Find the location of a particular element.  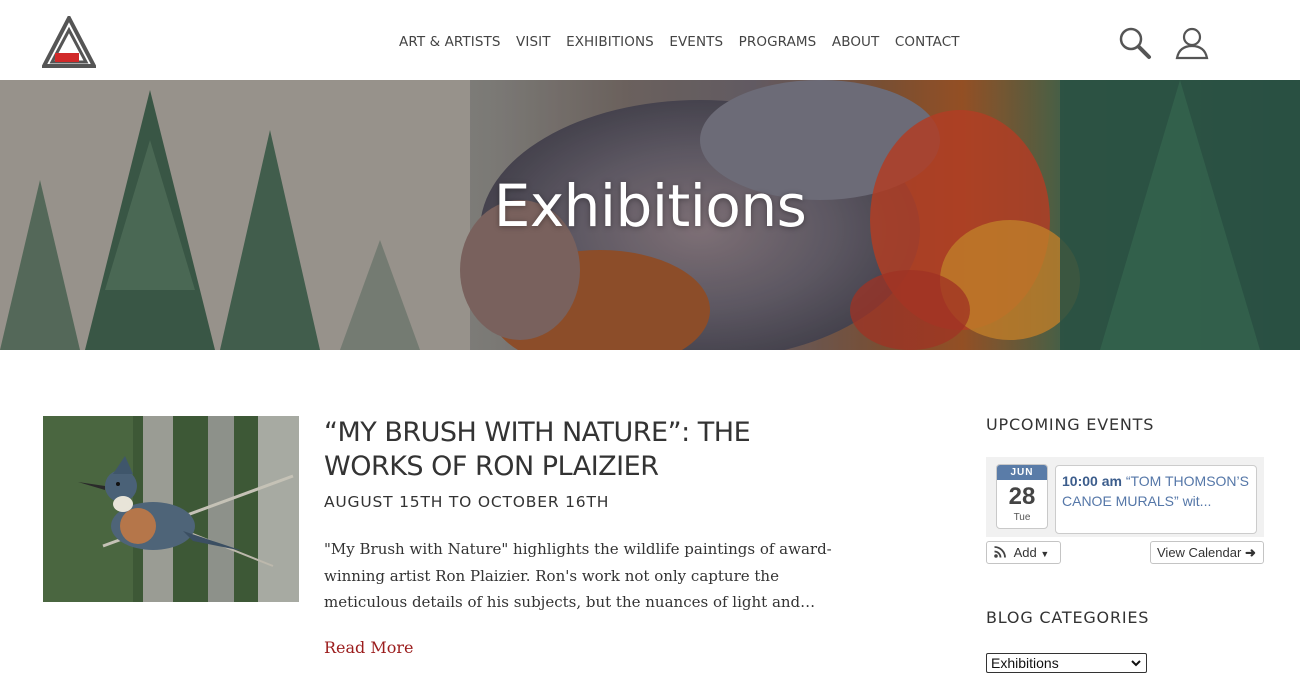

event-date-badge: JUN 28 Tue is located at coordinates (1022, 496).